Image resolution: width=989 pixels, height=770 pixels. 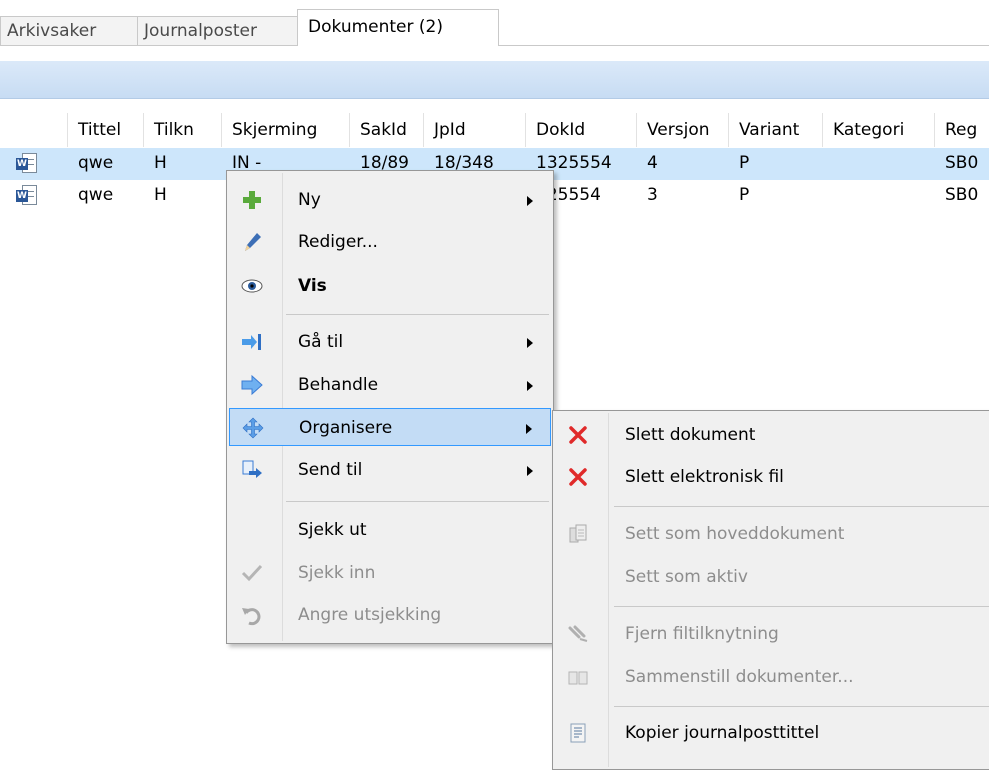 What do you see at coordinates (578, 678) in the screenshot?
I see `merge-documents-icon` at bounding box center [578, 678].